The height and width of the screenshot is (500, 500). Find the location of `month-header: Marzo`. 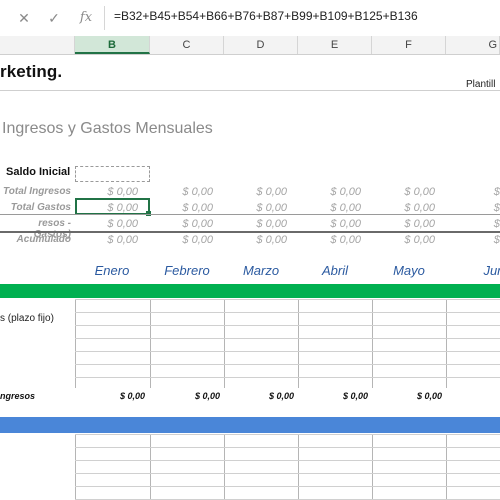

month-header: Marzo is located at coordinates (261, 270).